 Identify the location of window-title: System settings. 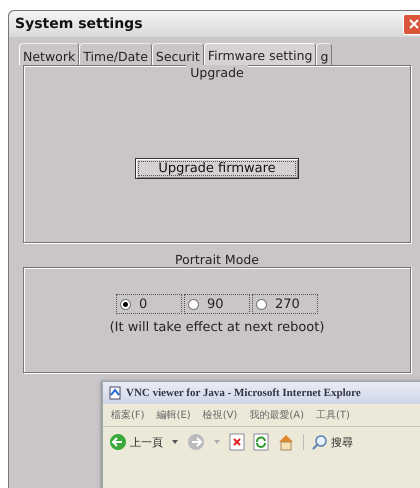
(79, 24).